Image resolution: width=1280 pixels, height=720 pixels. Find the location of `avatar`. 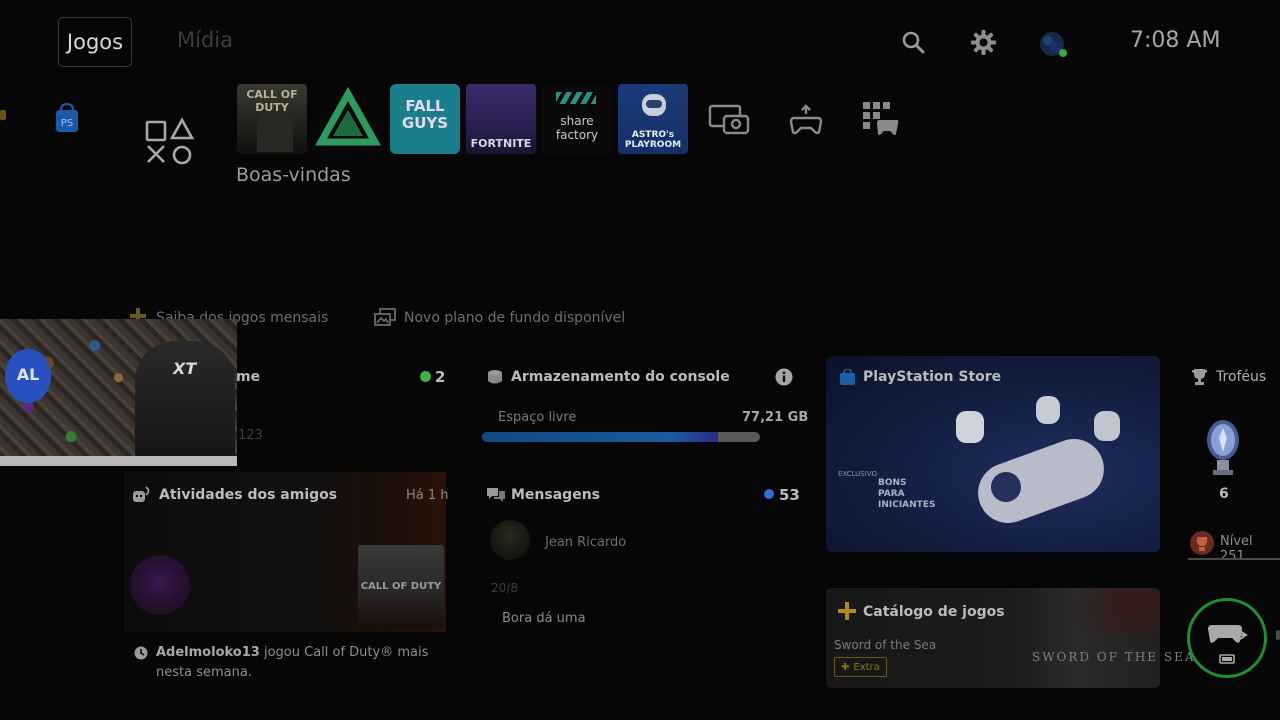

avatar is located at coordinates (1053, 45).